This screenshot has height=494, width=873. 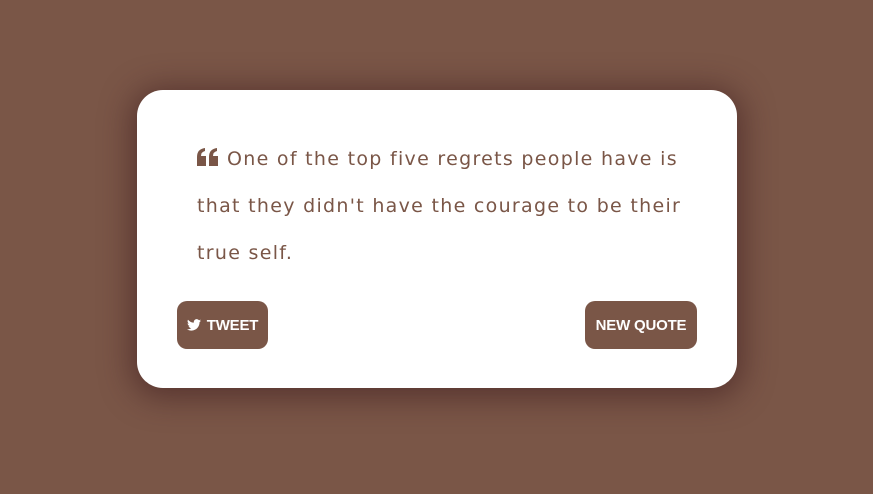 What do you see at coordinates (193, 325) in the screenshot?
I see `twitter-icon` at bounding box center [193, 325].